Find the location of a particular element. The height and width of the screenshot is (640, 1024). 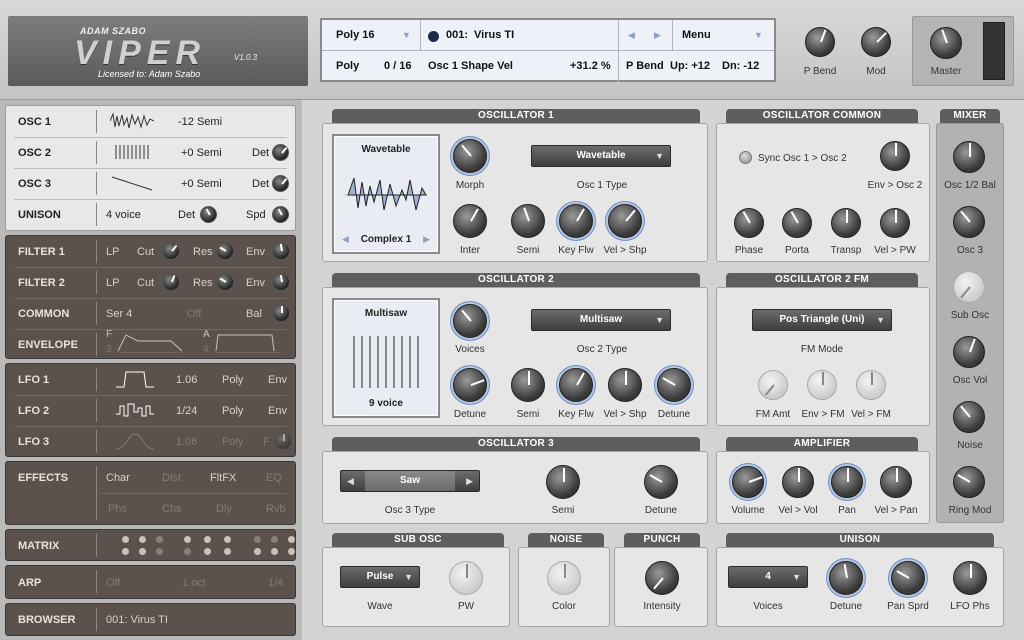

arp-division: 1/4 is located at coordinates (275, 583).